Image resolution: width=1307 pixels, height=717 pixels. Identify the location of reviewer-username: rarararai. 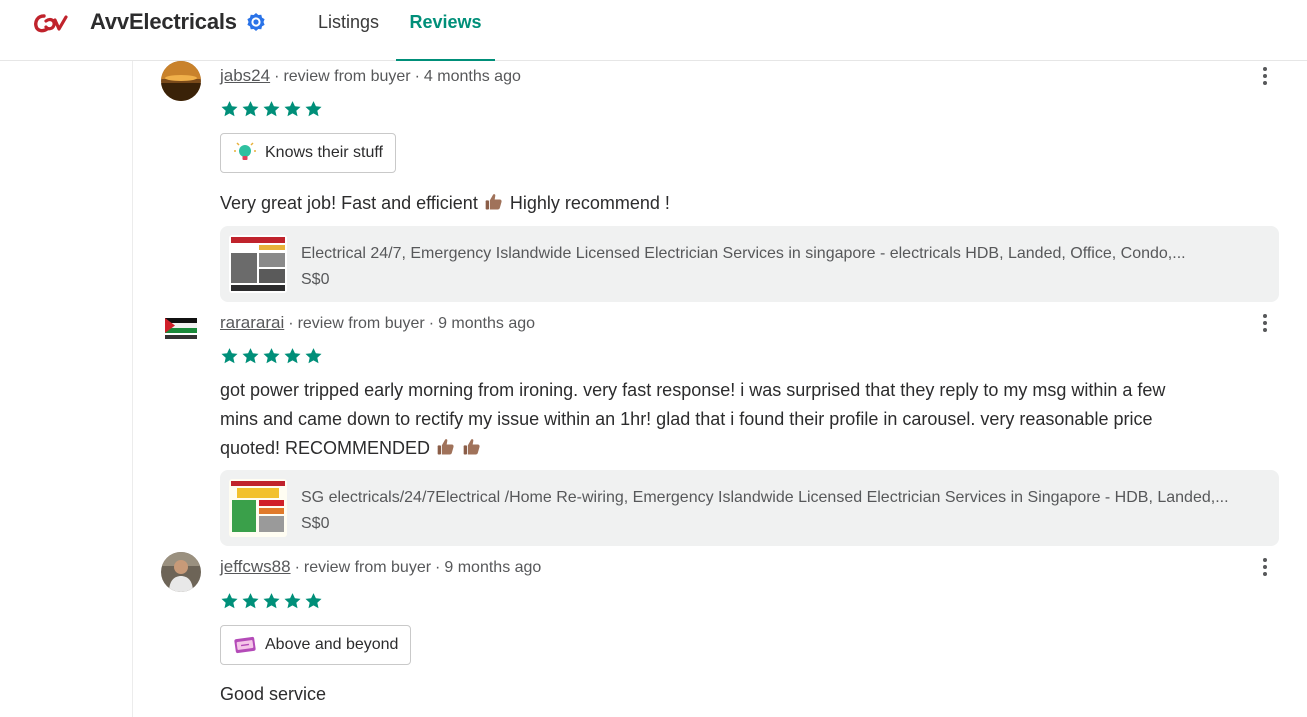
(252, 322).